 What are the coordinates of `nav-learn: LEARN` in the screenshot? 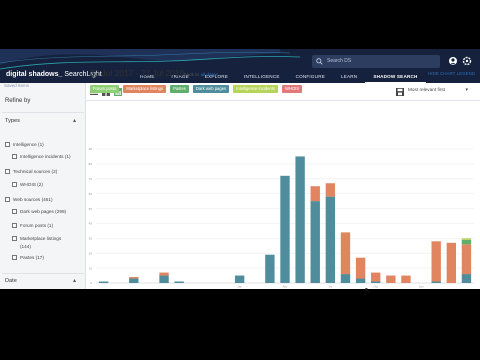 It's located at (349, 78).